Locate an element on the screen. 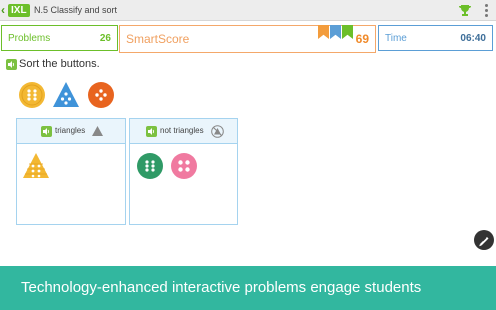 Image resolution: width=496 pixels, height=310 pixels. bin-triangles-header: triangles is located at coordinates (71, 131).